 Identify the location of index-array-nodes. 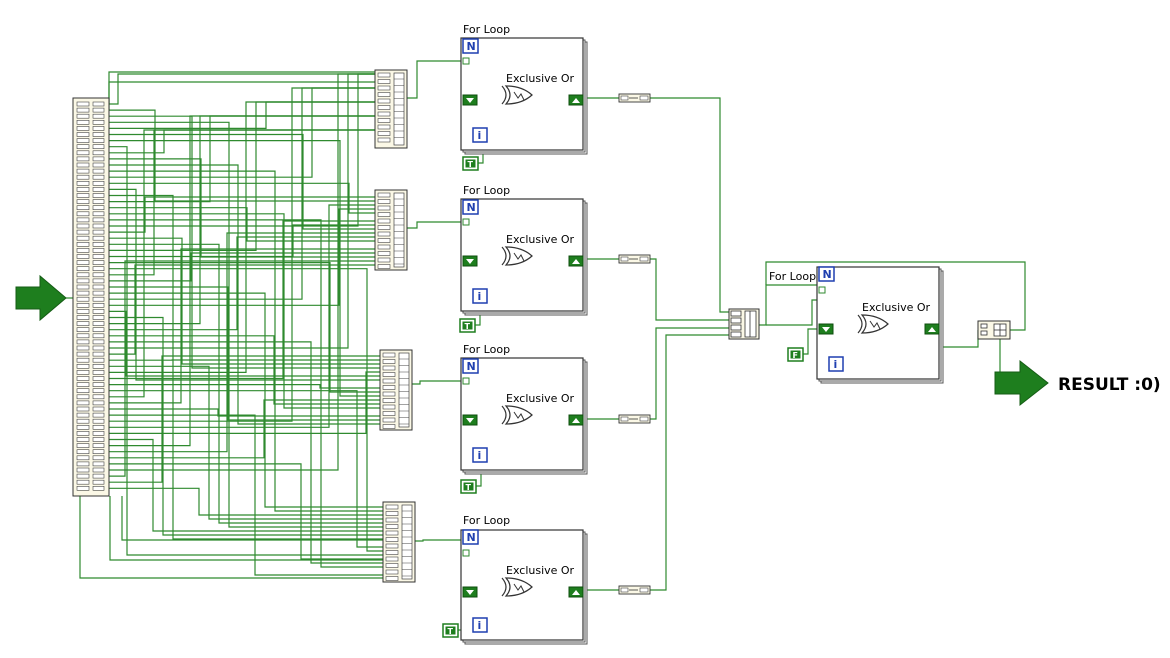
(395, 326).